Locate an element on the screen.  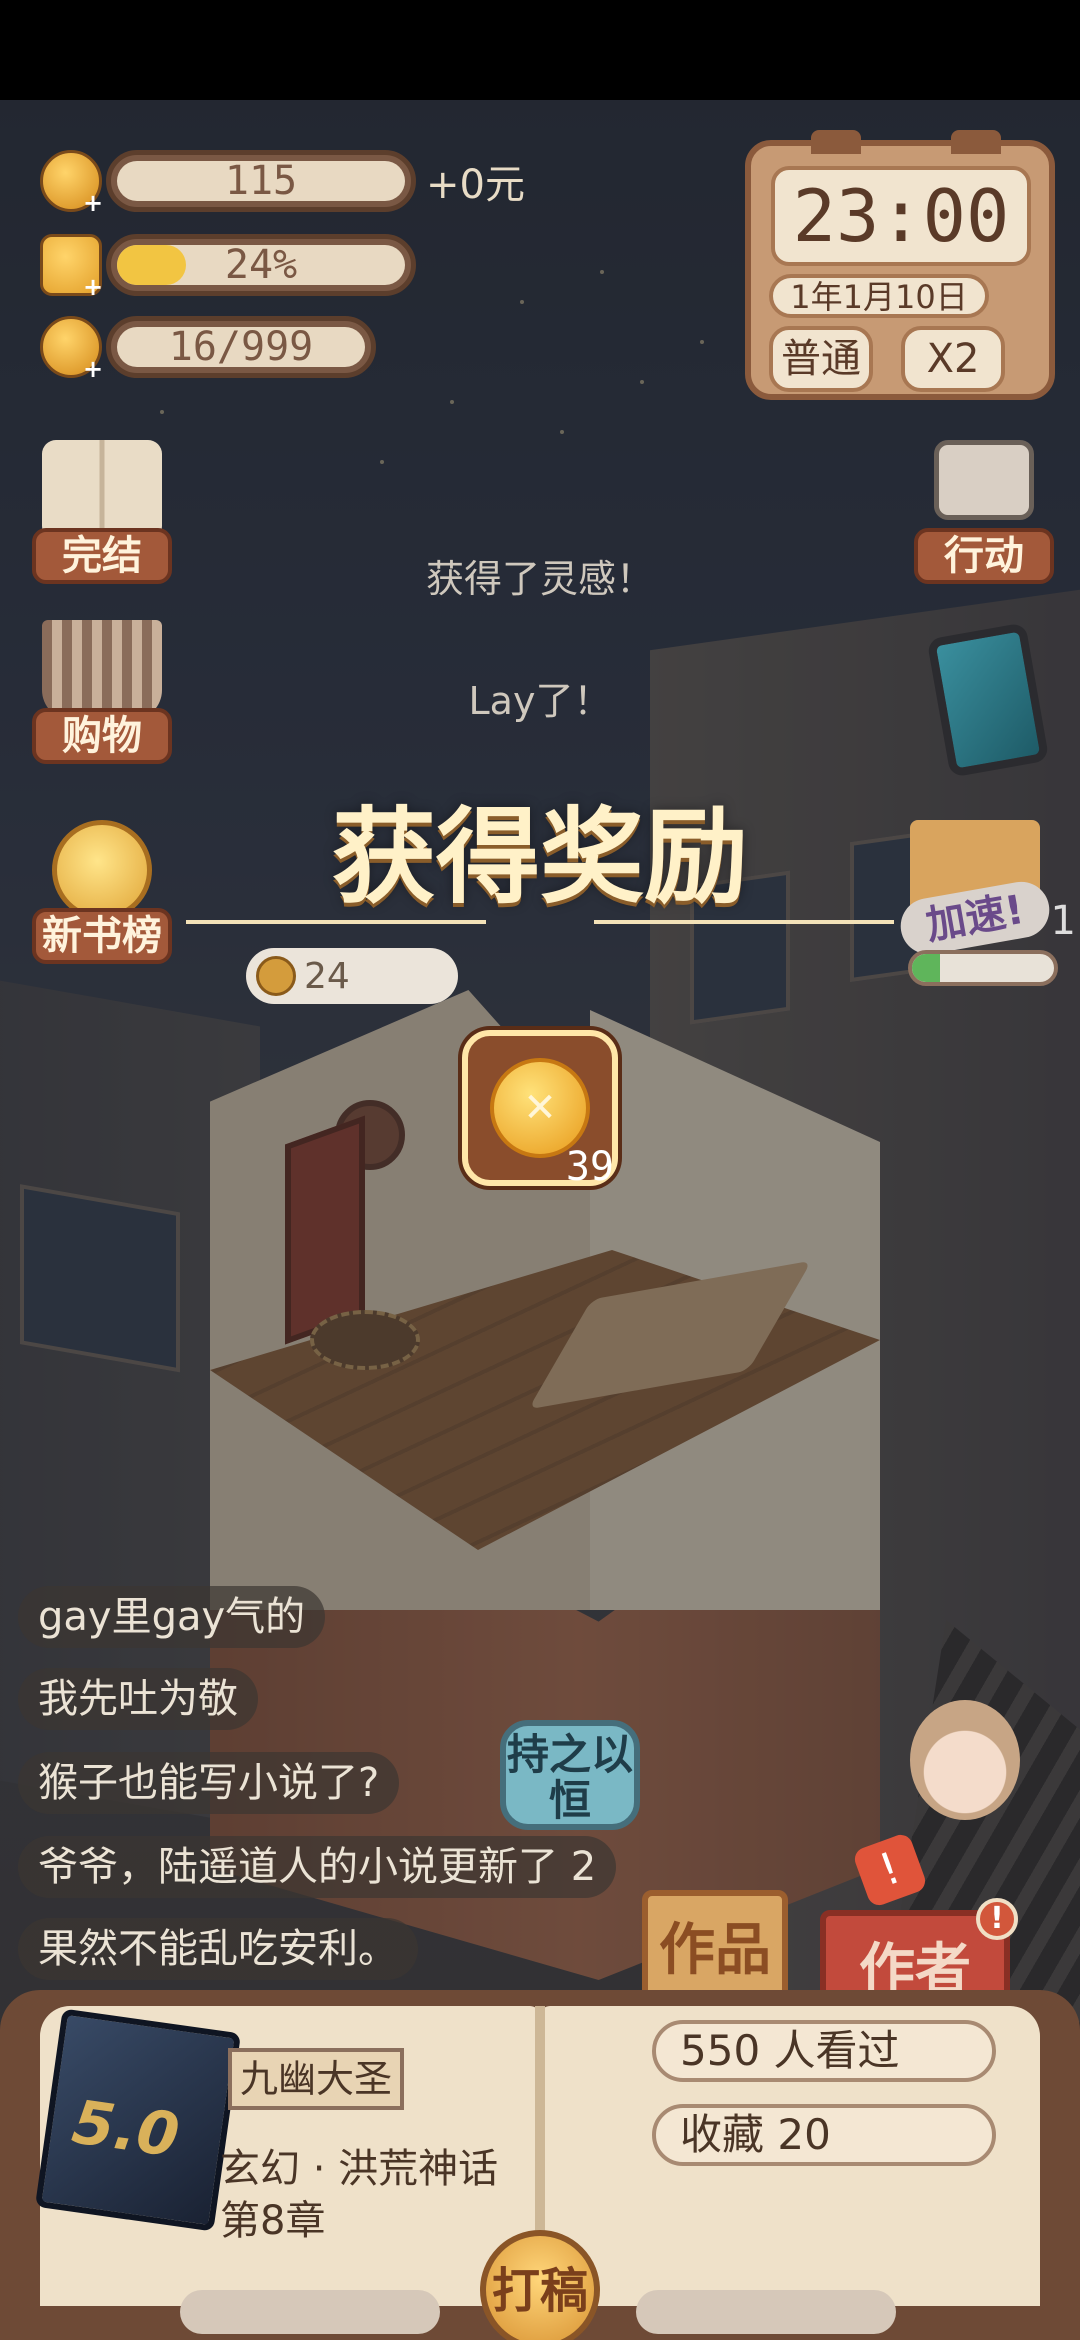
tablet-button is located at coordinates (984, 701).